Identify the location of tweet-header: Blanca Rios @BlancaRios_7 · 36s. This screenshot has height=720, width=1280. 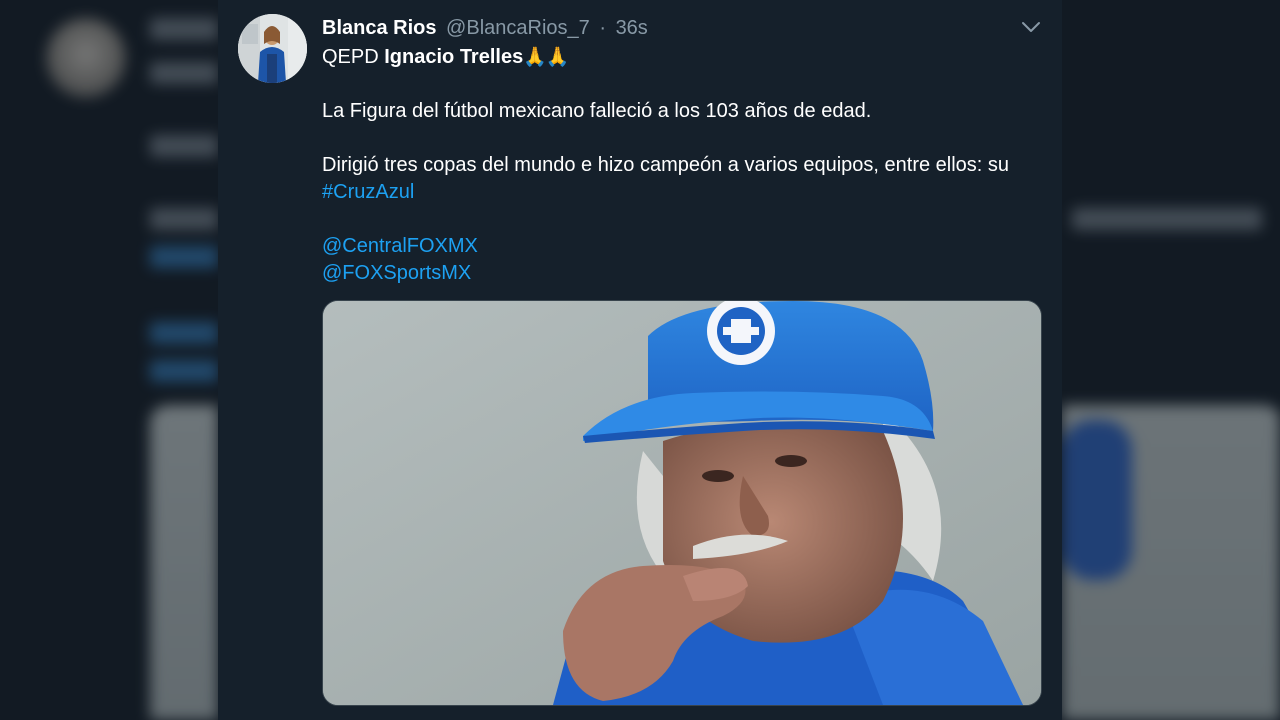
(485, 28).